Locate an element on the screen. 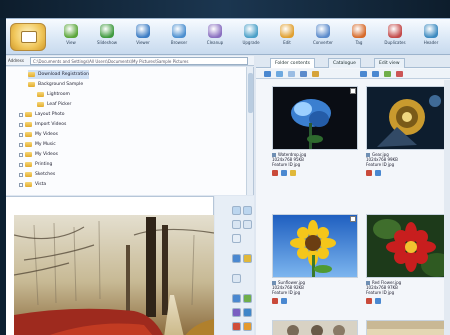  tab-folder-contents: Folder contents is located at coordinates (292, 63).